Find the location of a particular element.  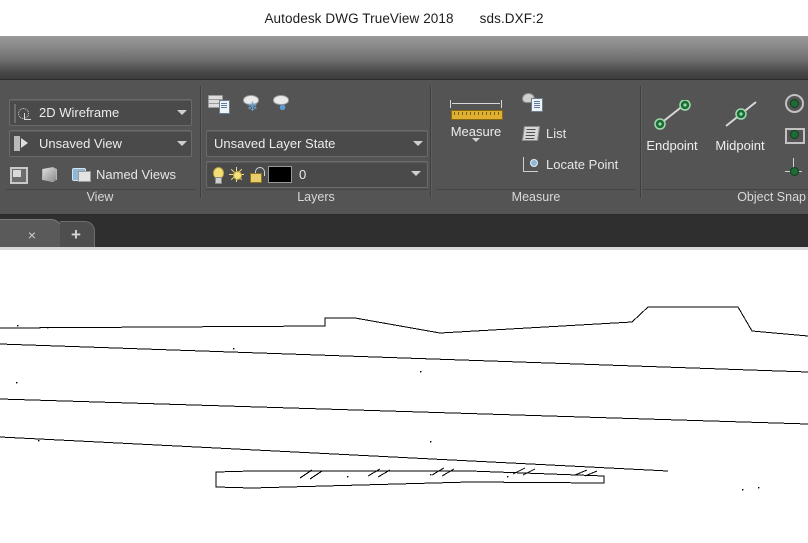

panel-label-object-snap: Object Snap is located at coordinates (771, 197).